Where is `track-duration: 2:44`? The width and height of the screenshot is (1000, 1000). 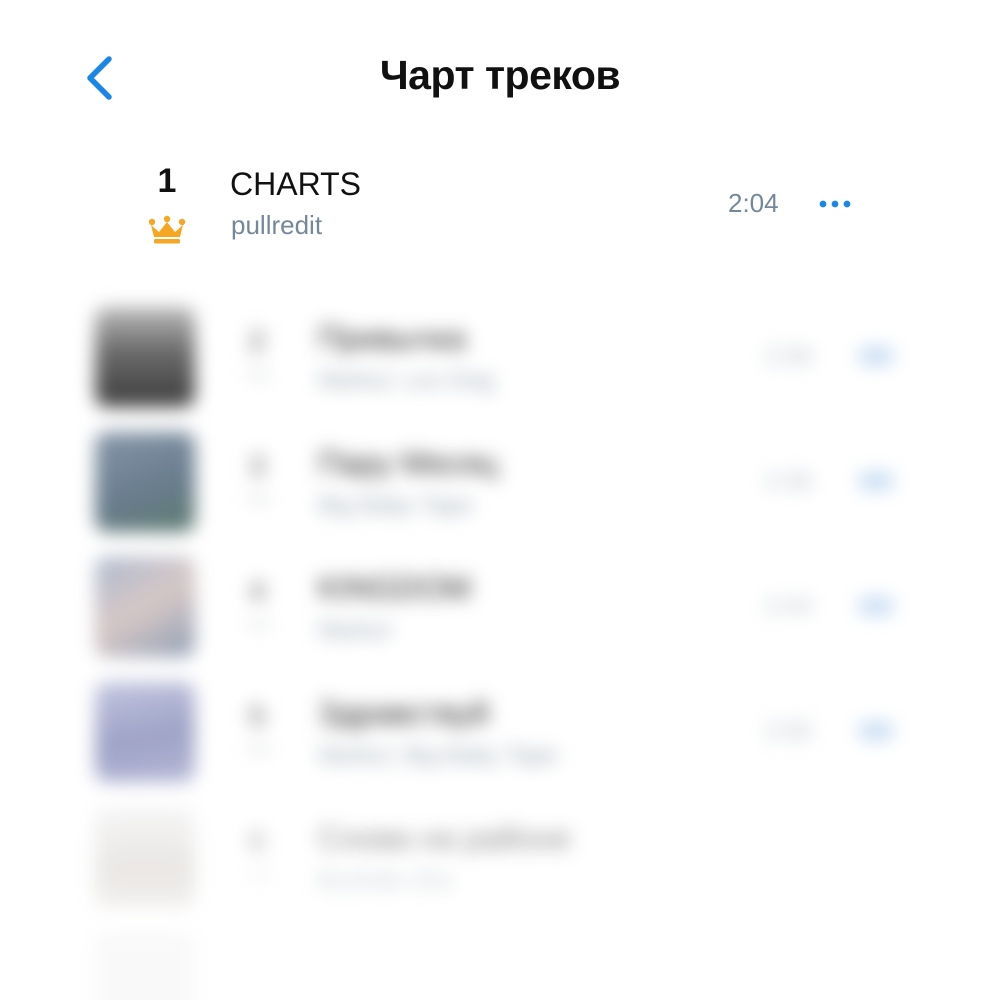
track-duration: 2:44 is located at coordinates (788, 606).